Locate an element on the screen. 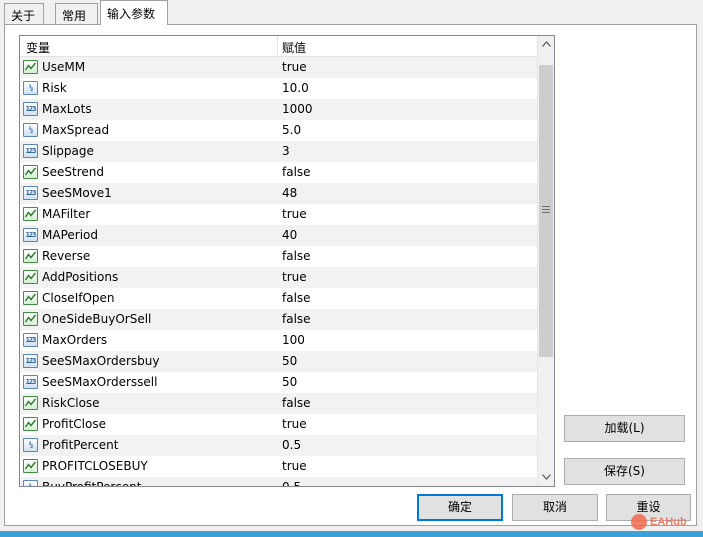 The height and width of the screenshot is (537, 703). load-button: 加载(L) is located at coordinates (624, 428).